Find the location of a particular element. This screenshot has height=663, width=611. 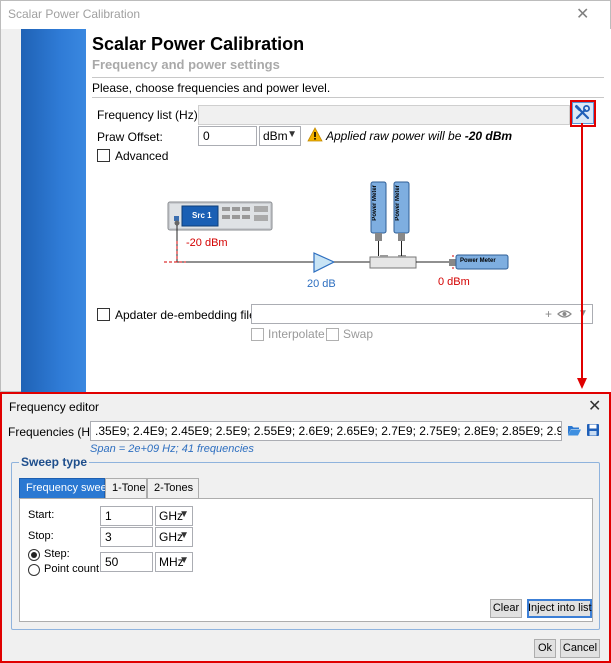

deembedding-checkbox is located at coordinates (103, 314).